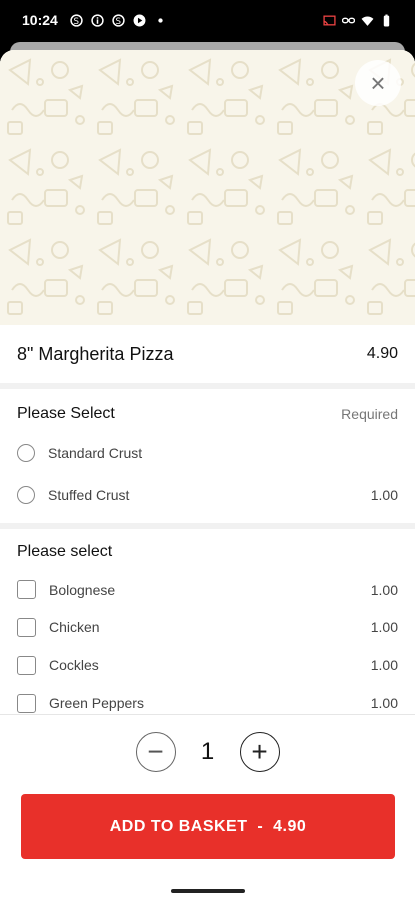  I want to click on close-button: ×, so click(378, 83).